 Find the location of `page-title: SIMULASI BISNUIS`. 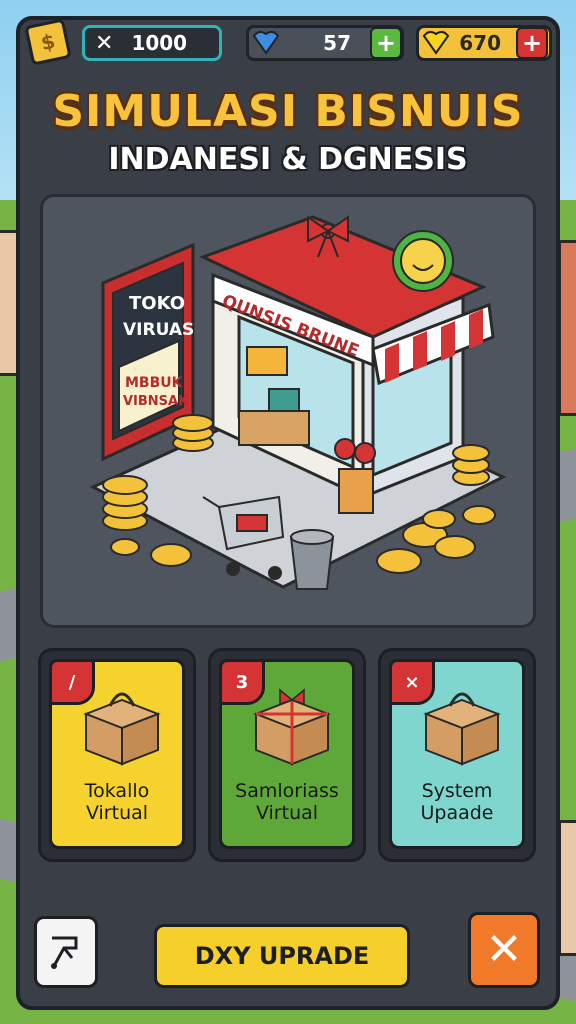

page-title: SIMULASI BISNUIS is located at coordinates (288, 111).